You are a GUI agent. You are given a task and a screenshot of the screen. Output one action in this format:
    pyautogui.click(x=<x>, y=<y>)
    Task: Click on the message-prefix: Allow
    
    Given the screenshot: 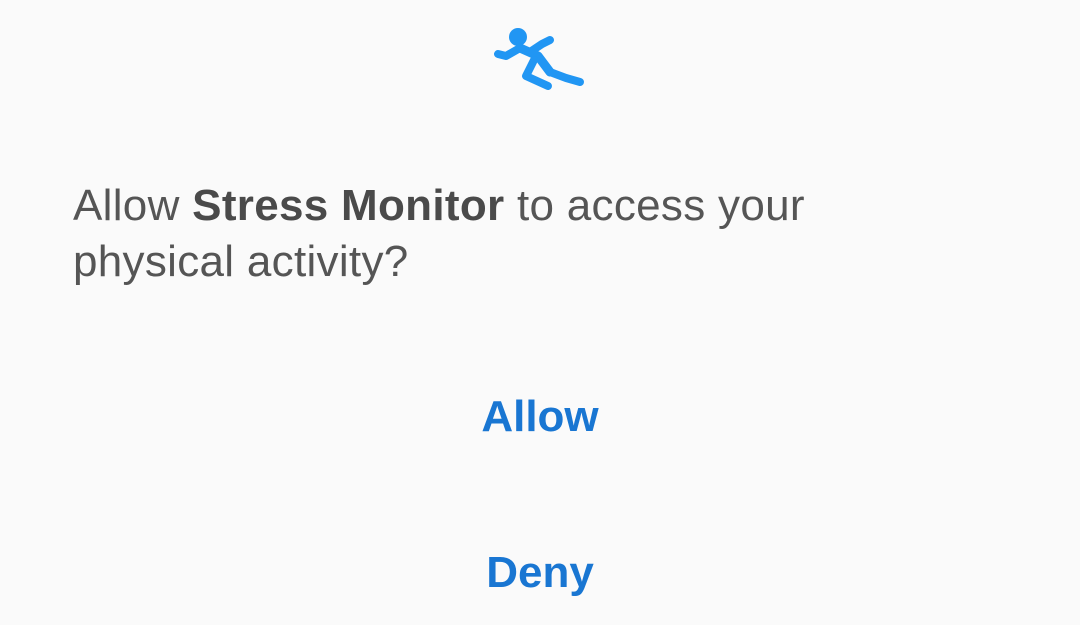 What is the action you would take?
    pyautogui.click(x=133, y=205)
    